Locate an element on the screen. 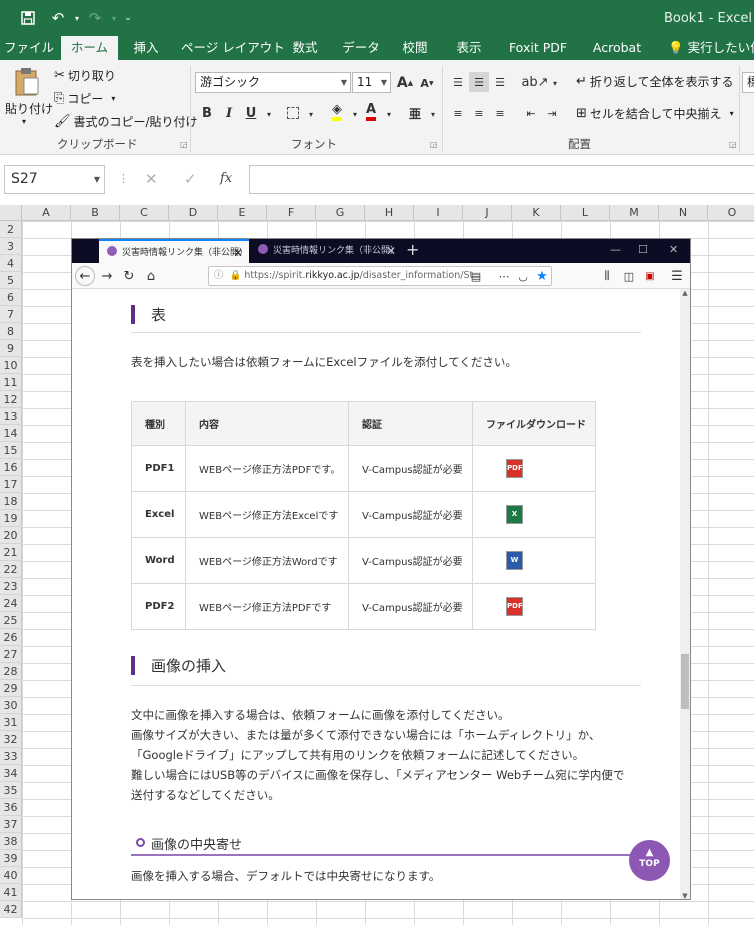 This screenshot has height=925, width=754. column-header: K is located at coordinates (536, 213).